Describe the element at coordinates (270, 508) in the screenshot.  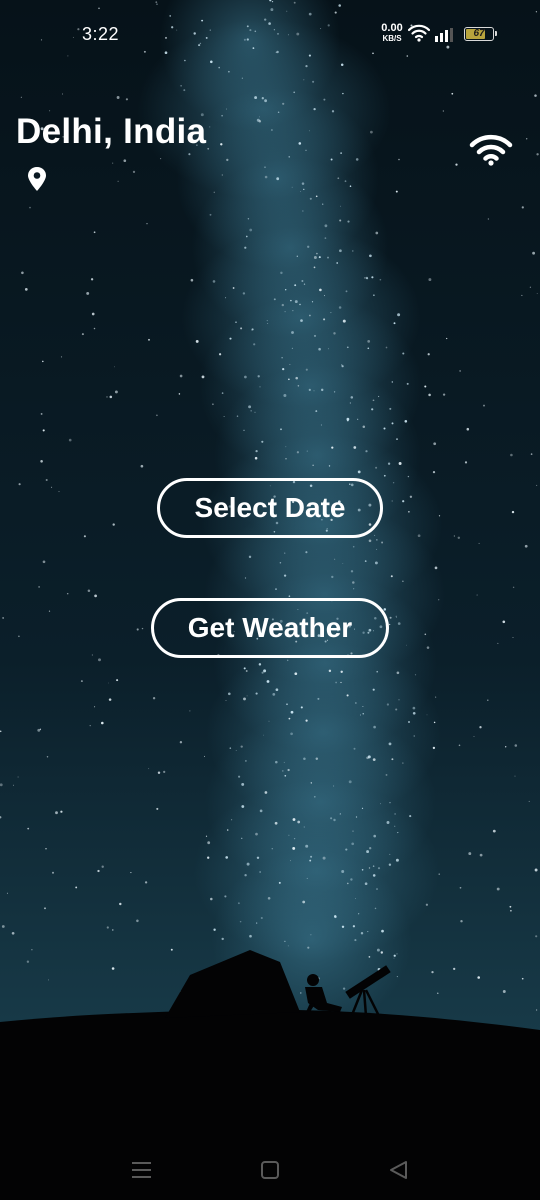
I see `select-date-button: Select Date` at that location.